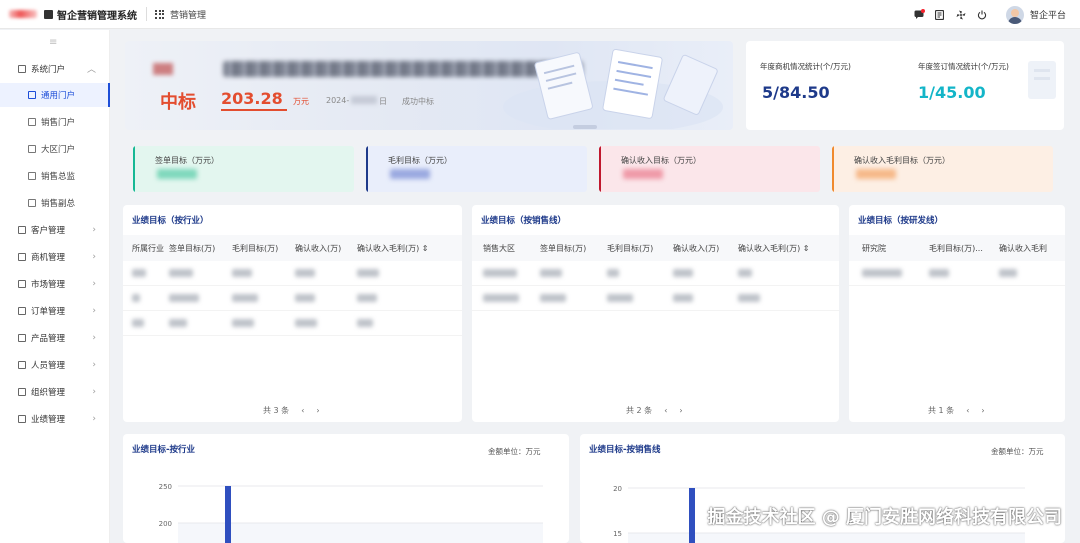  Describe the element at coordinates (55, 256) in the screenshot. I see `sidebar-item-opportunities: 商机管理 ›` at that location.